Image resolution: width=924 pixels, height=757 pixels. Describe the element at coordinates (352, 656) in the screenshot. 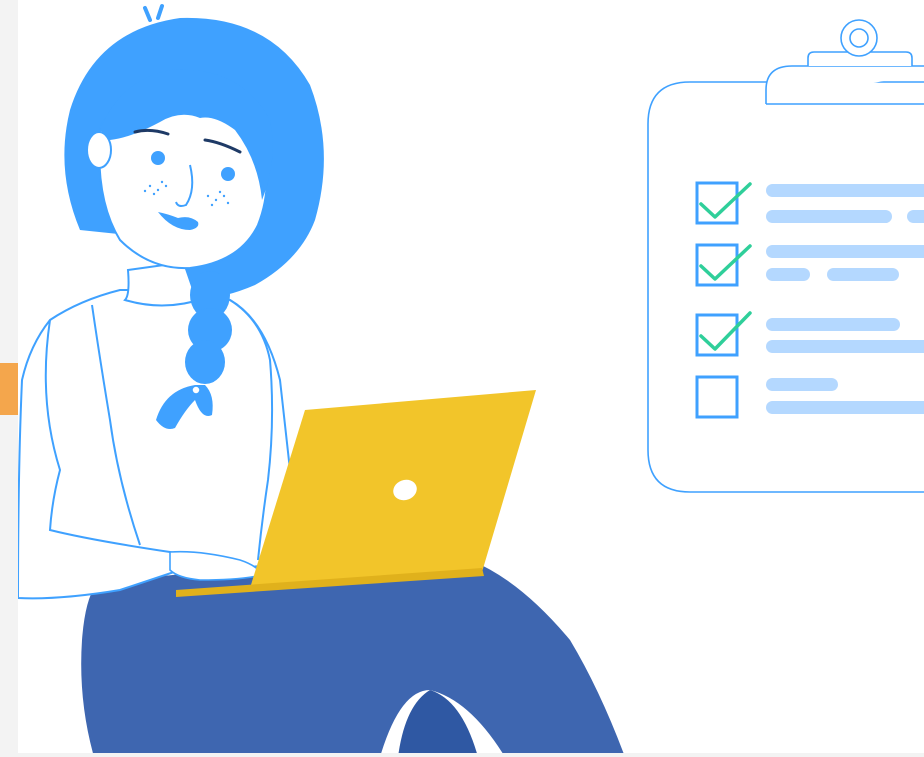

I see `pants` at that location.